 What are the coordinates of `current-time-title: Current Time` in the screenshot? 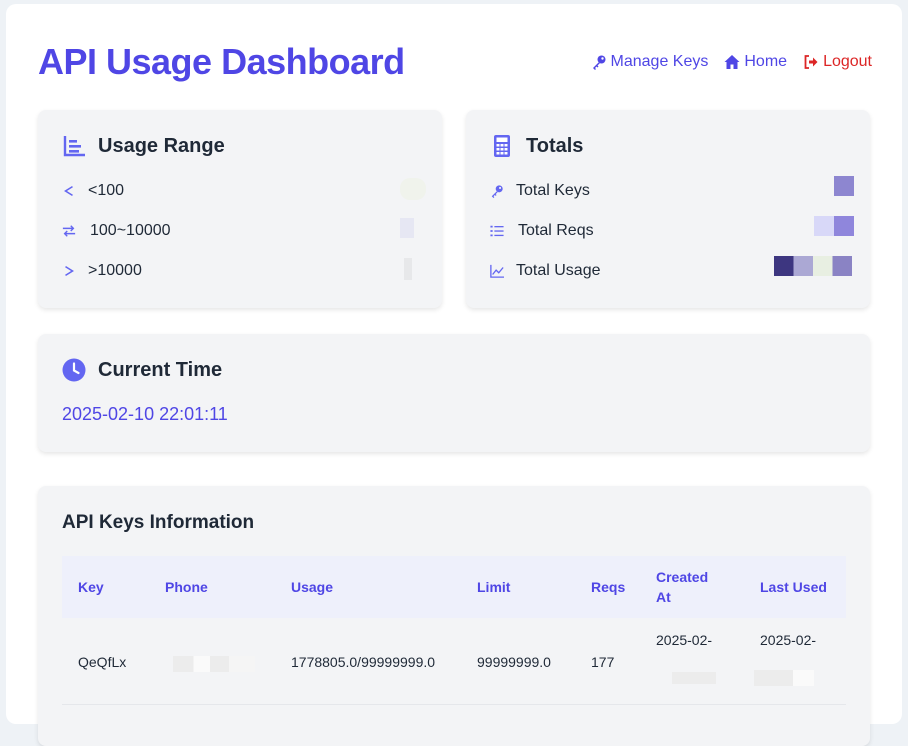 It's located at (160, 369).